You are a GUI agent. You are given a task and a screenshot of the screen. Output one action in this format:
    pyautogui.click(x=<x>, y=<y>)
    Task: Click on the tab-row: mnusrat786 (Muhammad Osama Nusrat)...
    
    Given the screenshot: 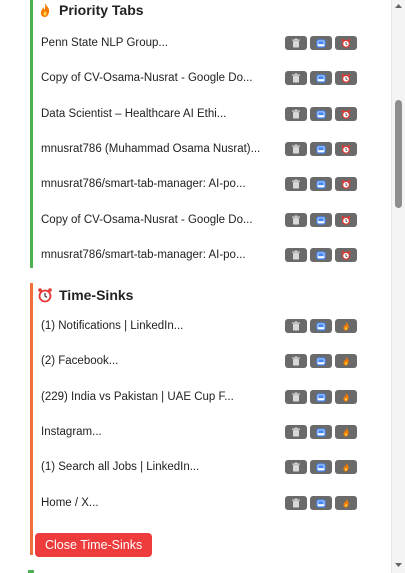 What is the action you would take?
    pyautogui.click(x=199, y=149)
    